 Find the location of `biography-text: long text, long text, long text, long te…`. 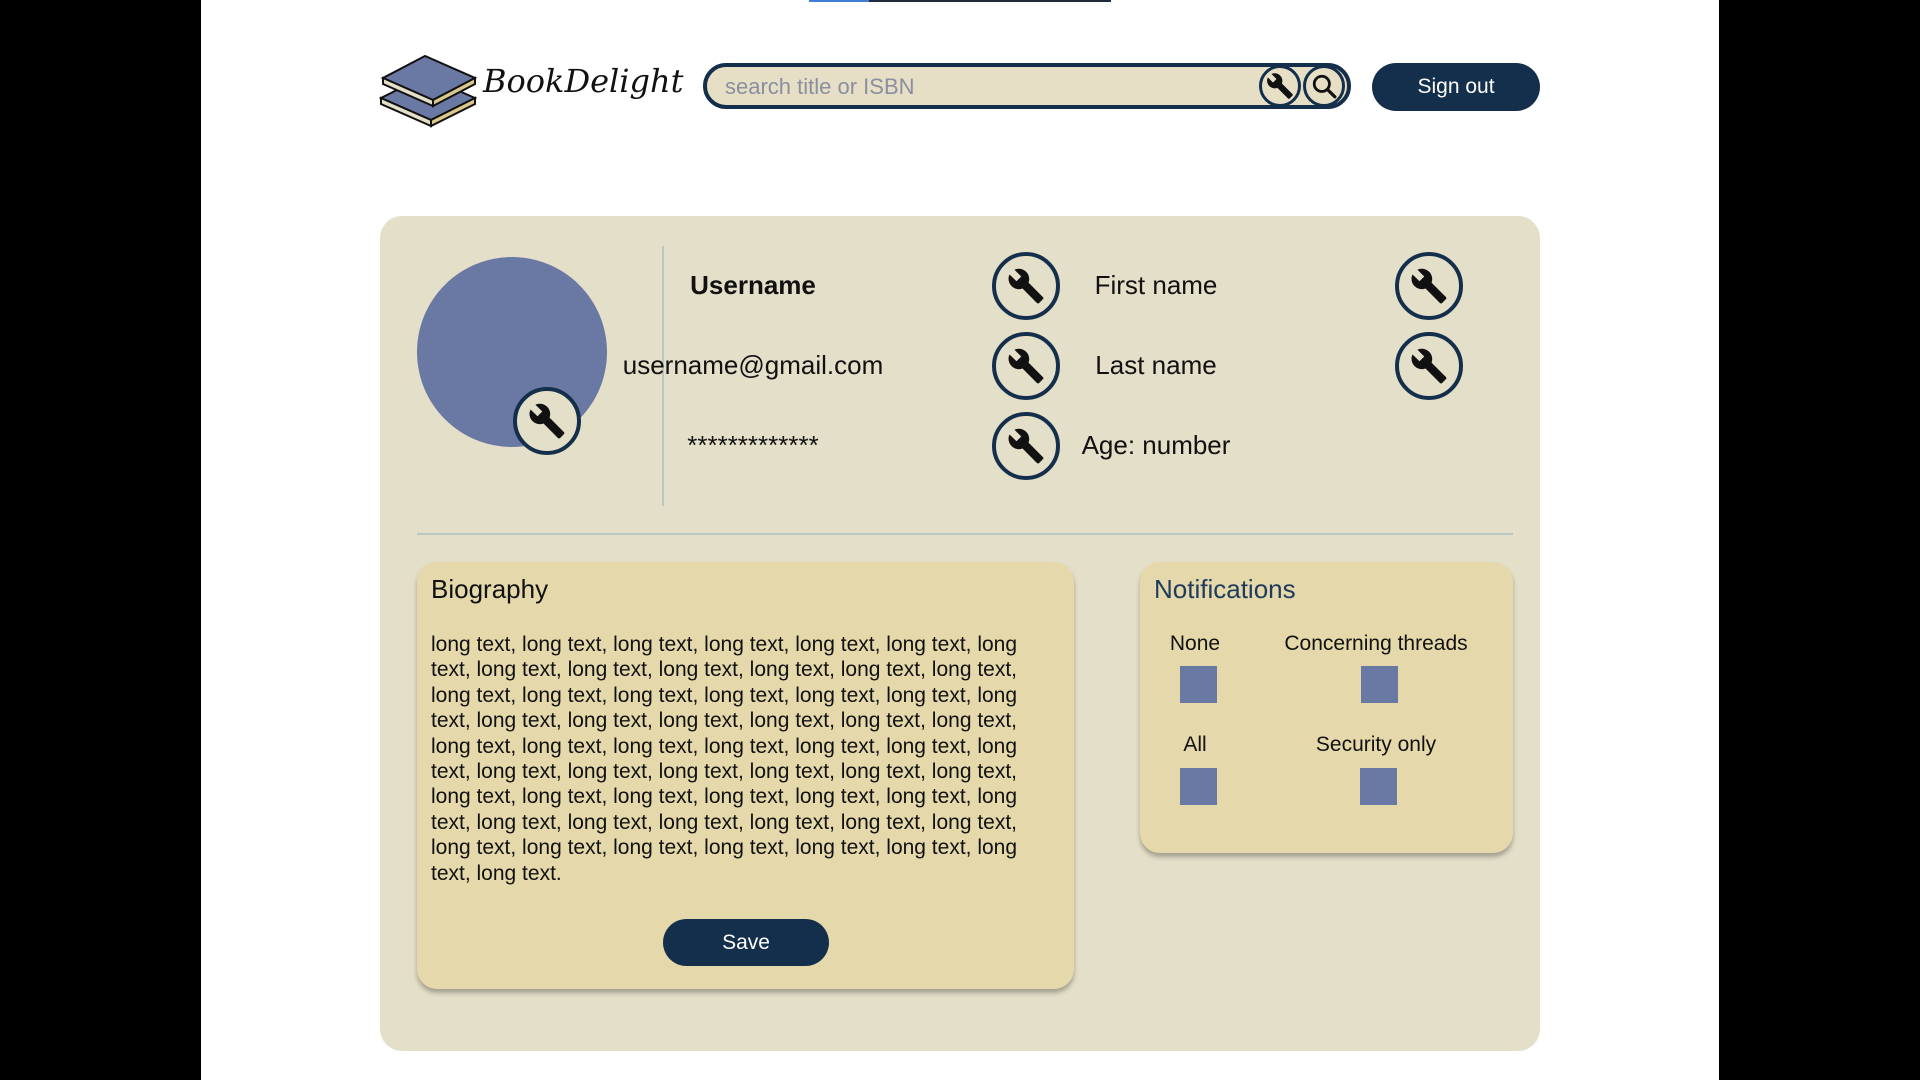

biography-text: long text, long text, long text, long te… is located at coordinates (741, 759).